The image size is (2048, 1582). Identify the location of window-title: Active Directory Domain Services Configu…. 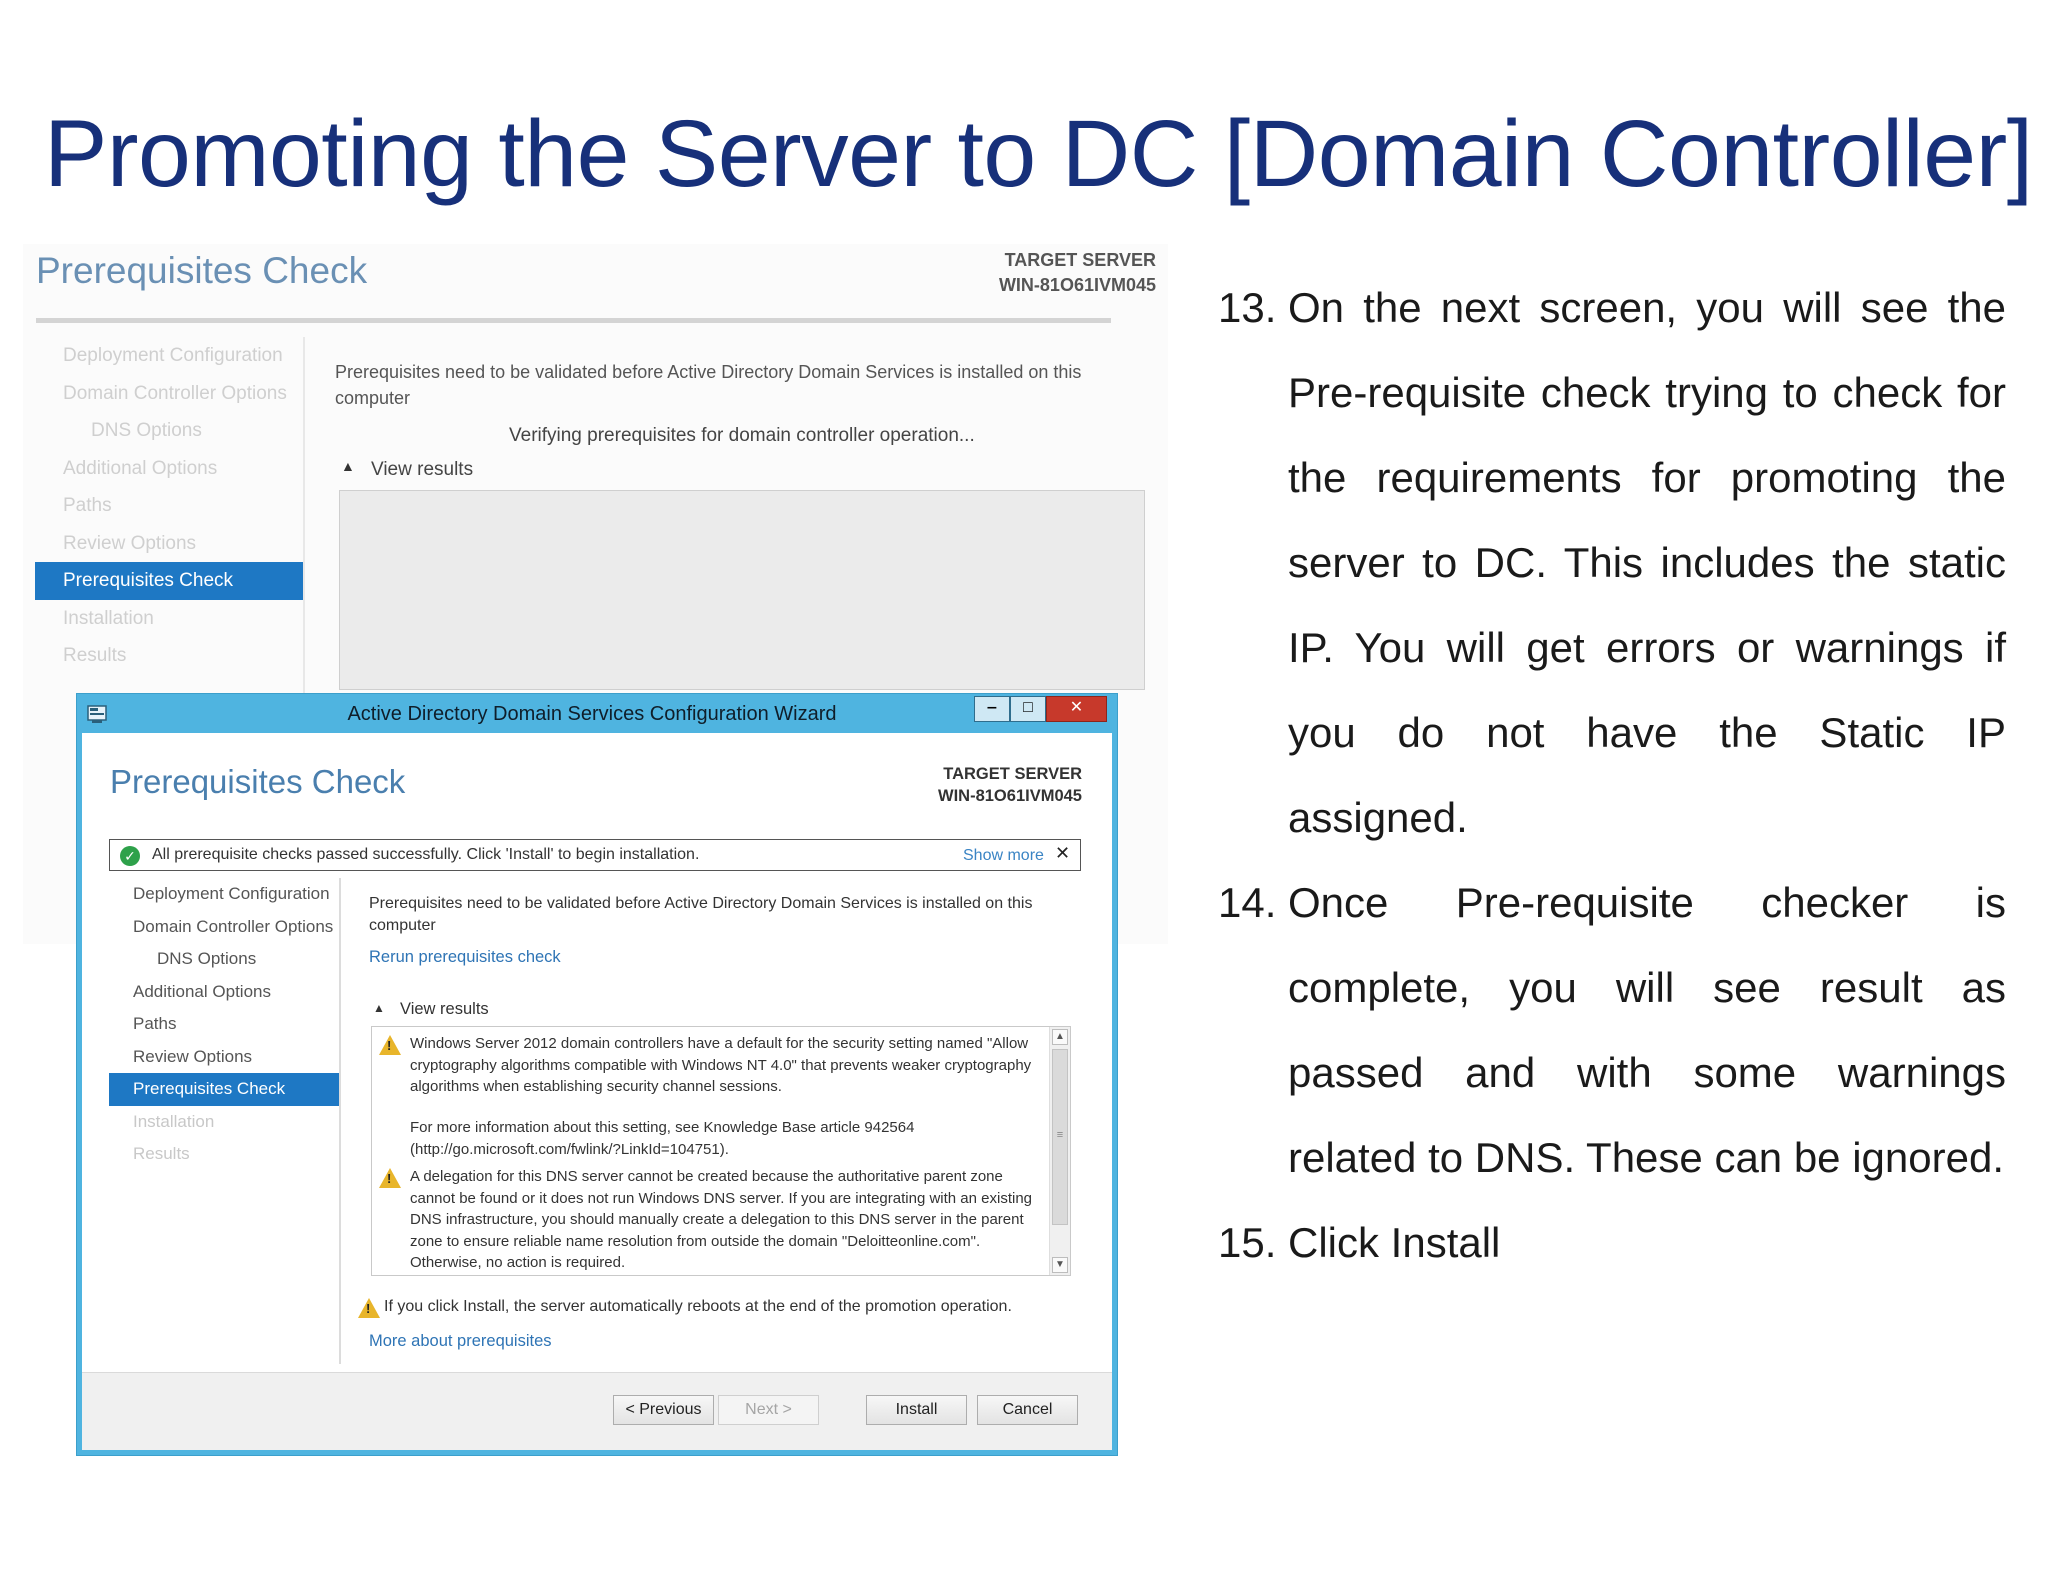
(592, 714).